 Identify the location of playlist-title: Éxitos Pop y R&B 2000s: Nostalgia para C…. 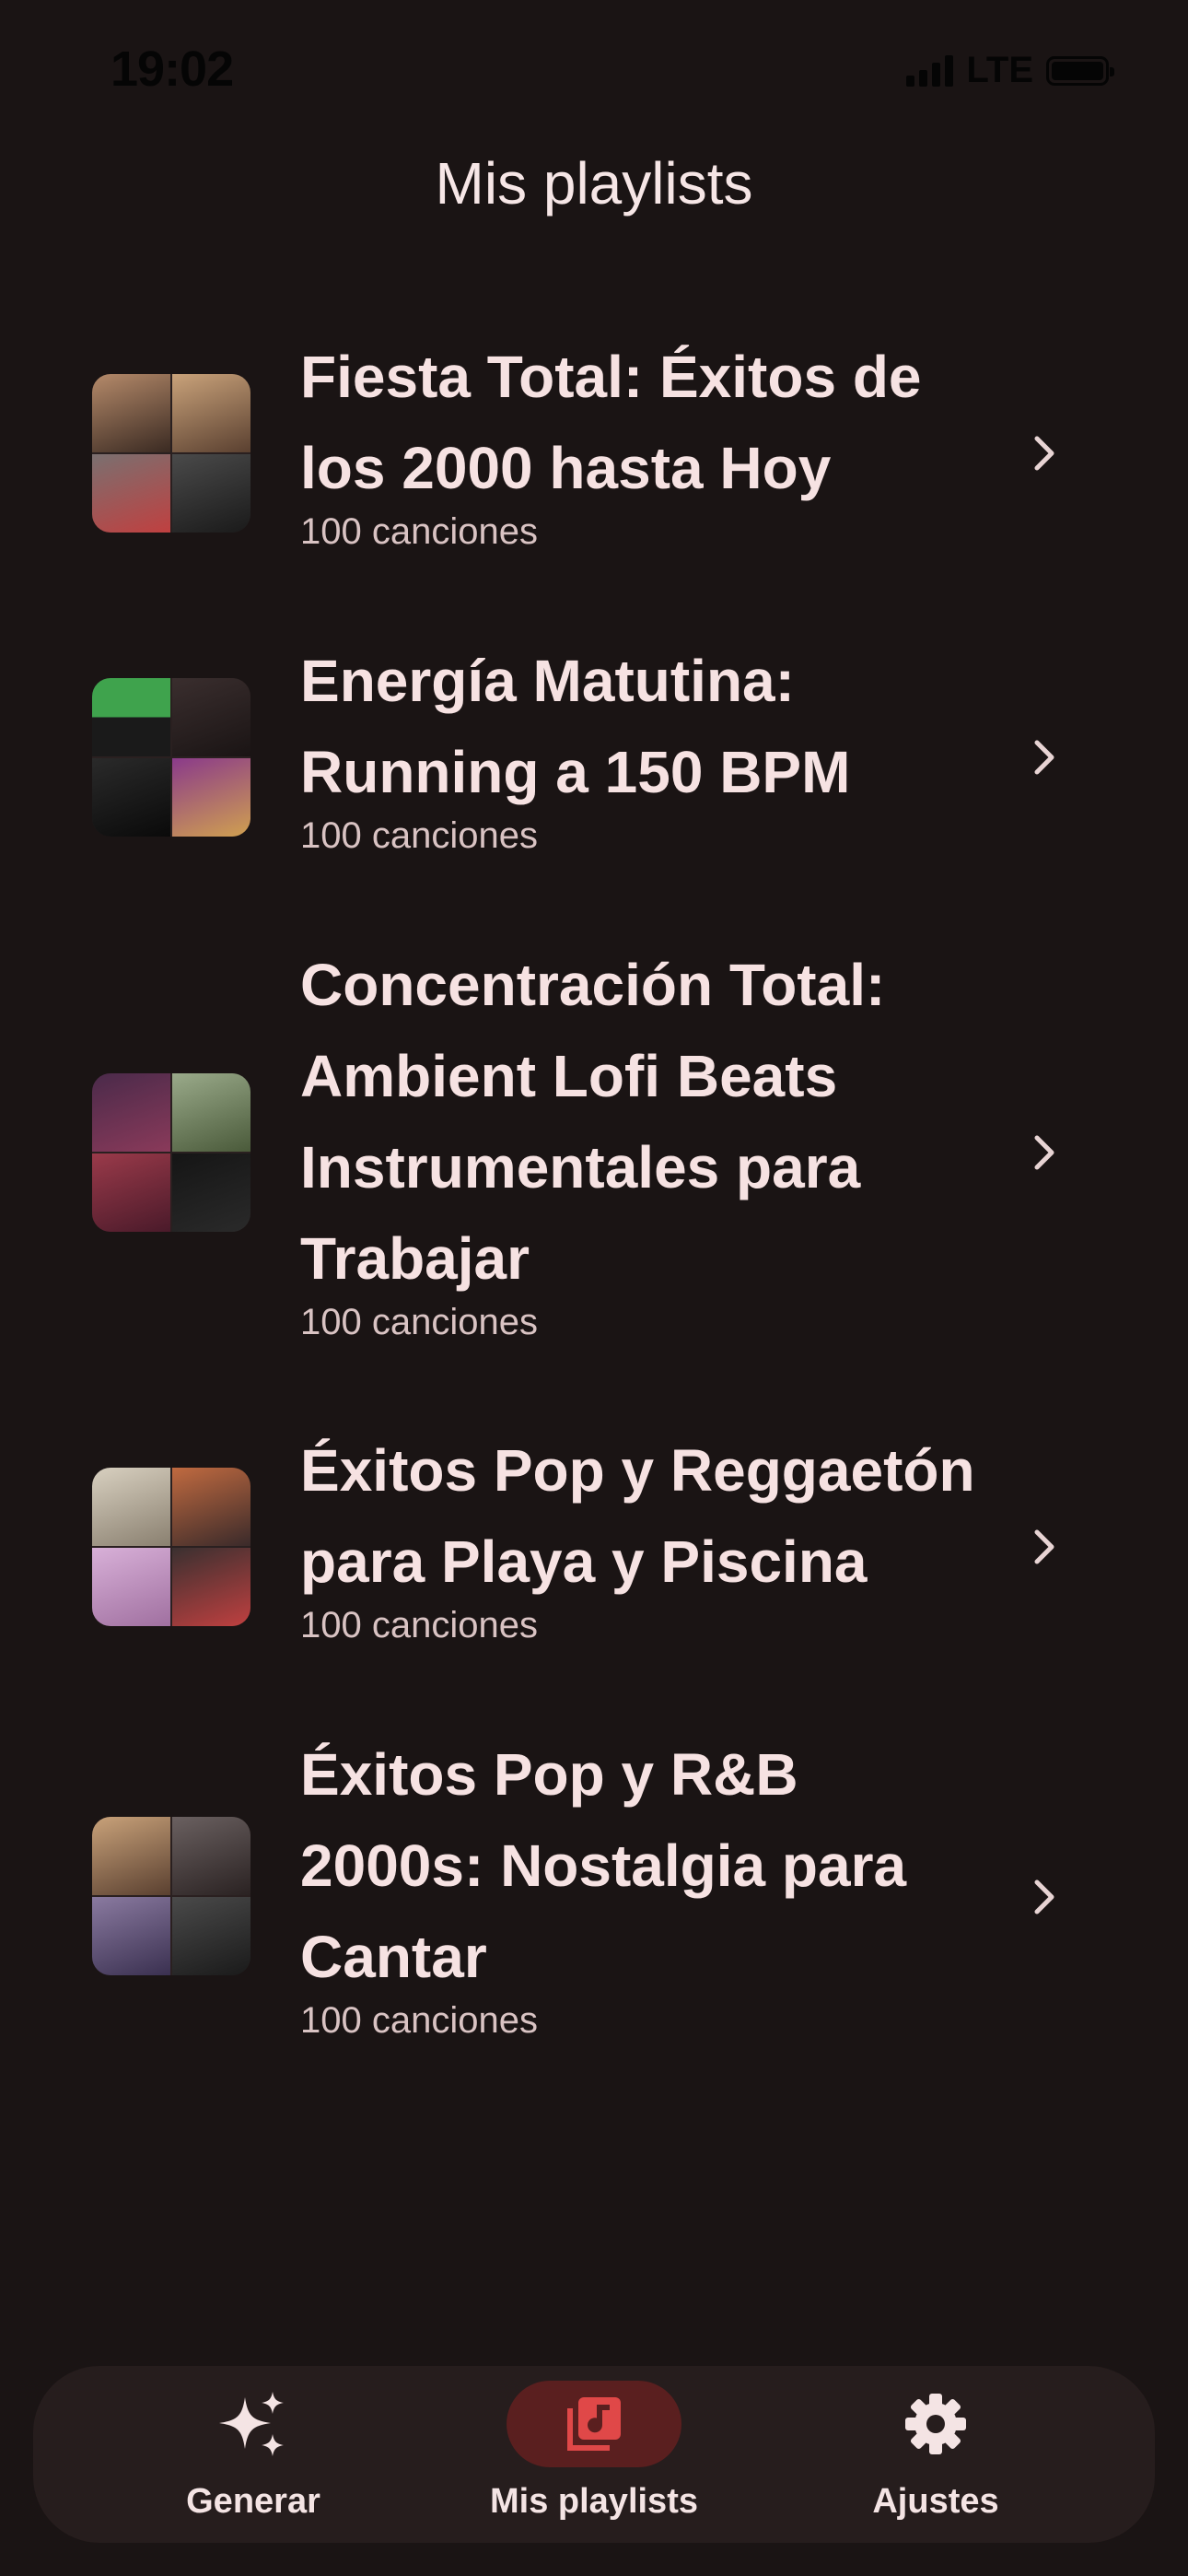
(650, 1866).